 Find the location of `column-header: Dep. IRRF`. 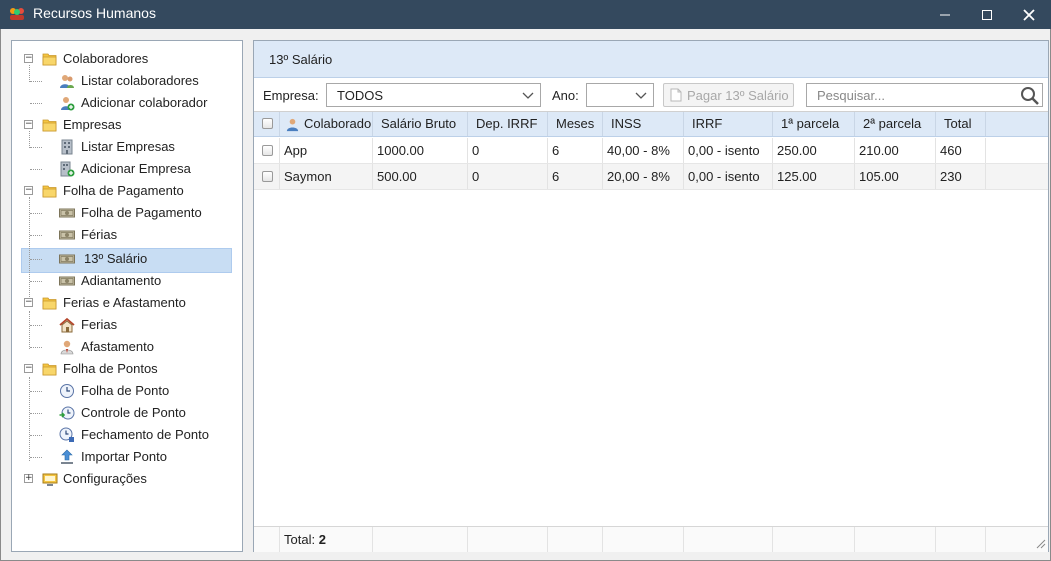

column-header: Dep. IRRF is located at coordinates (508, 124).